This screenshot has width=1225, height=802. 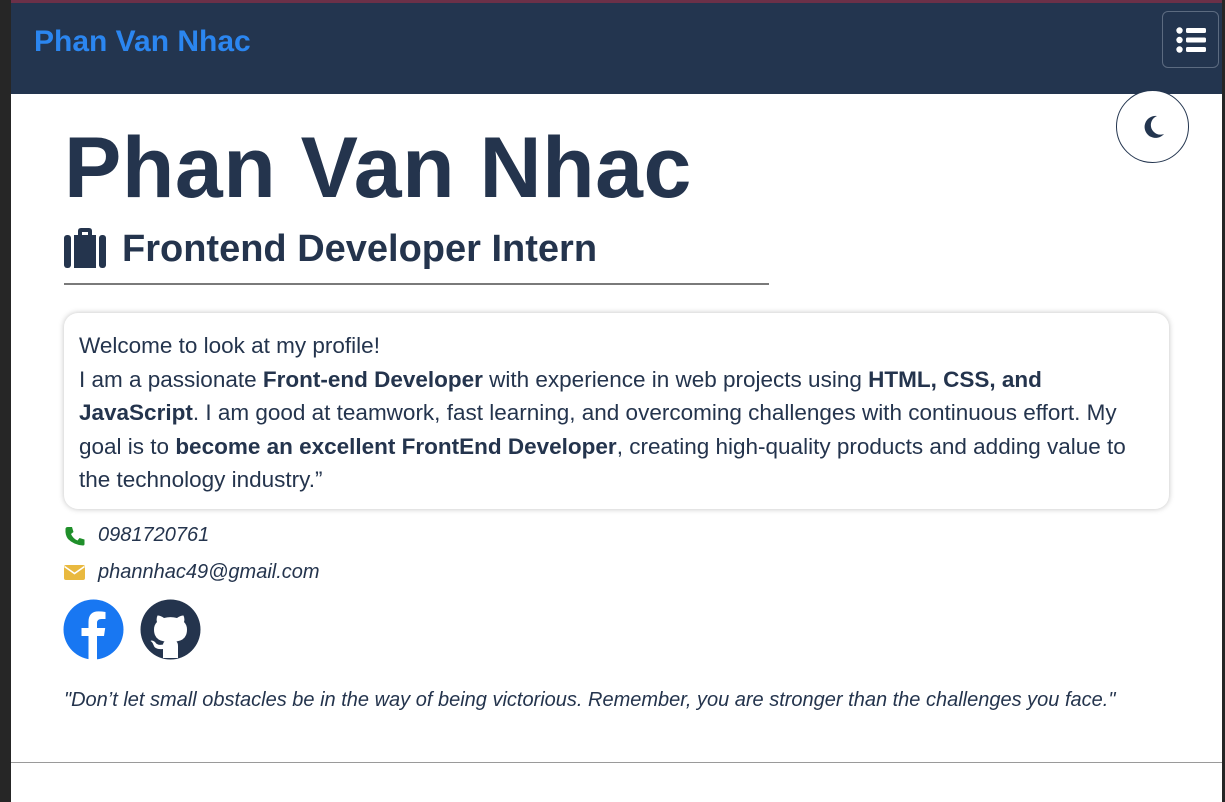 I want to click on intro-text: with experience in web projects using, so click(x=675, y=379).